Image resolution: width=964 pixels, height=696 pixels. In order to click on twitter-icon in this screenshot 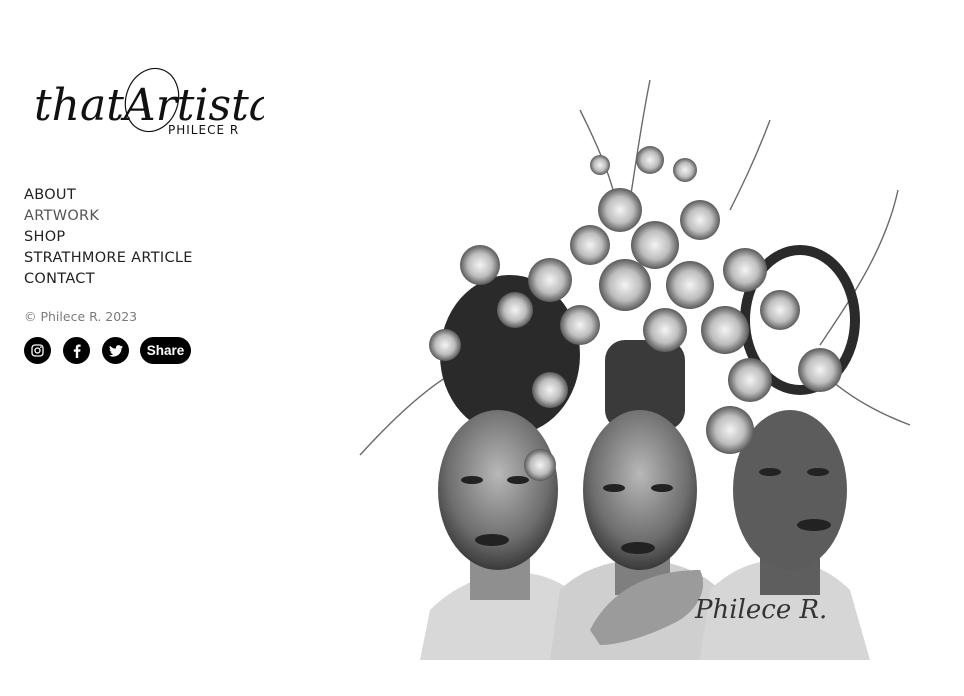, I will do `click(115, 350)`.